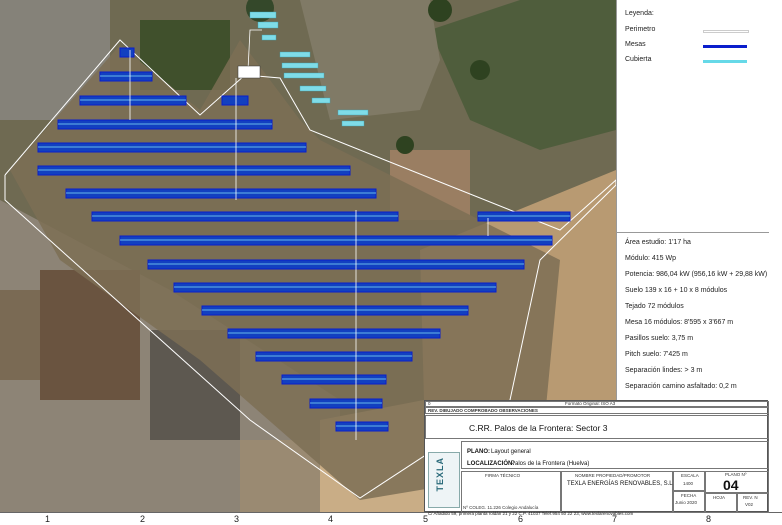 This screenshot has height=525, width=782. I want to click on propietario-value: TEXLA ENERGÍAS RENOVABLES, S.L., so click(621, 484).